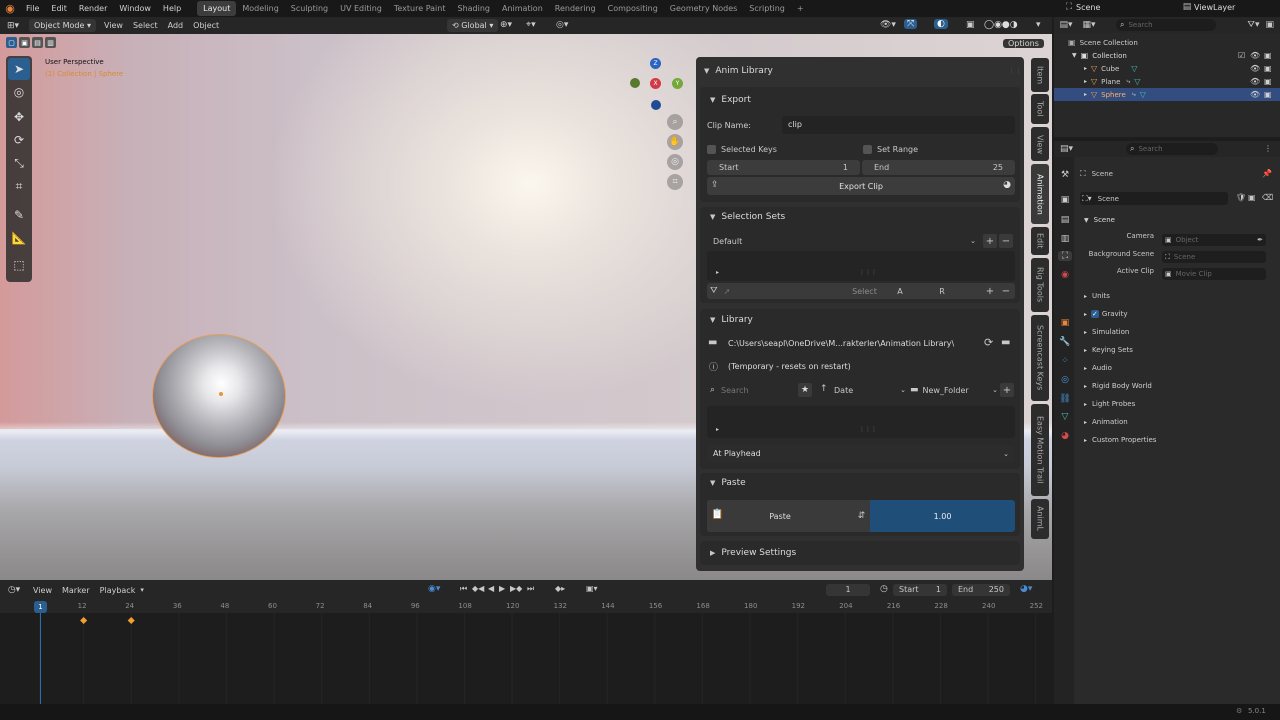 This screenshot has width=1280, height=720. Describe the element at coordinates (888, 25) in the screenshot. I see `visibility-icon: 👁▾` at that location.